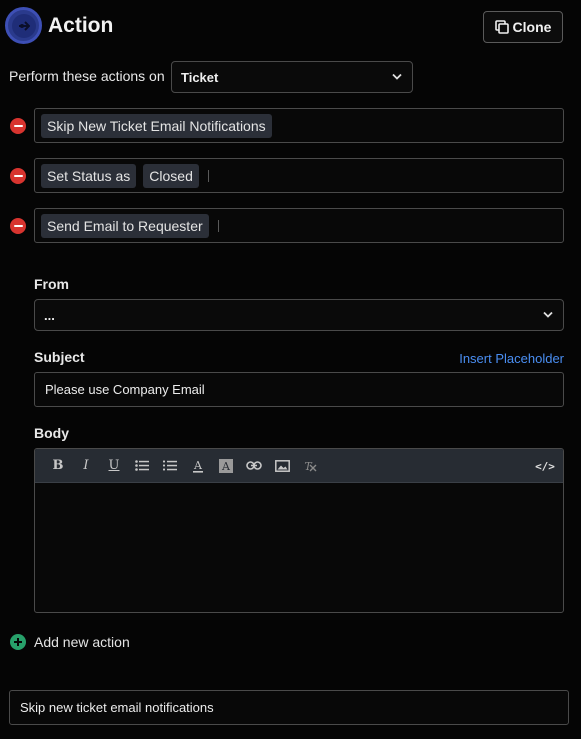 The image size is (581, 739). I want to click on remove-action-3-button, so click(18, 226).